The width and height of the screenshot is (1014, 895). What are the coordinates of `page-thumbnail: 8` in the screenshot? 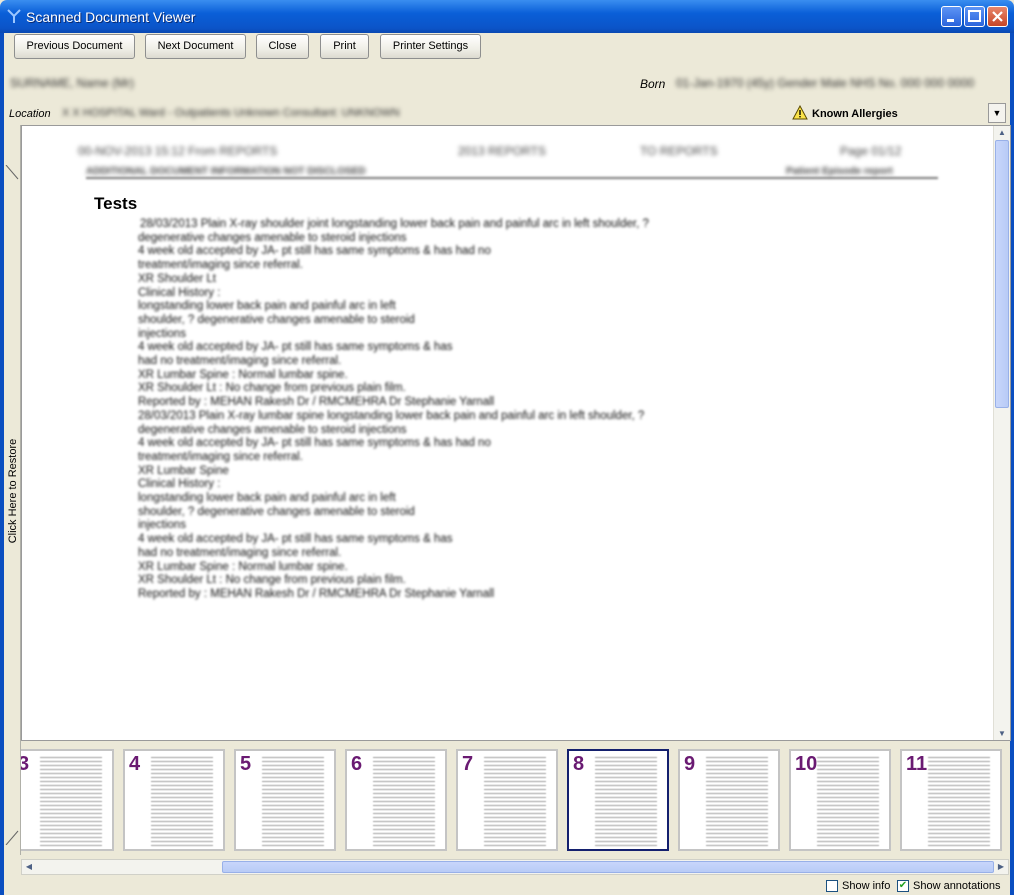 It's located at (618, 800).